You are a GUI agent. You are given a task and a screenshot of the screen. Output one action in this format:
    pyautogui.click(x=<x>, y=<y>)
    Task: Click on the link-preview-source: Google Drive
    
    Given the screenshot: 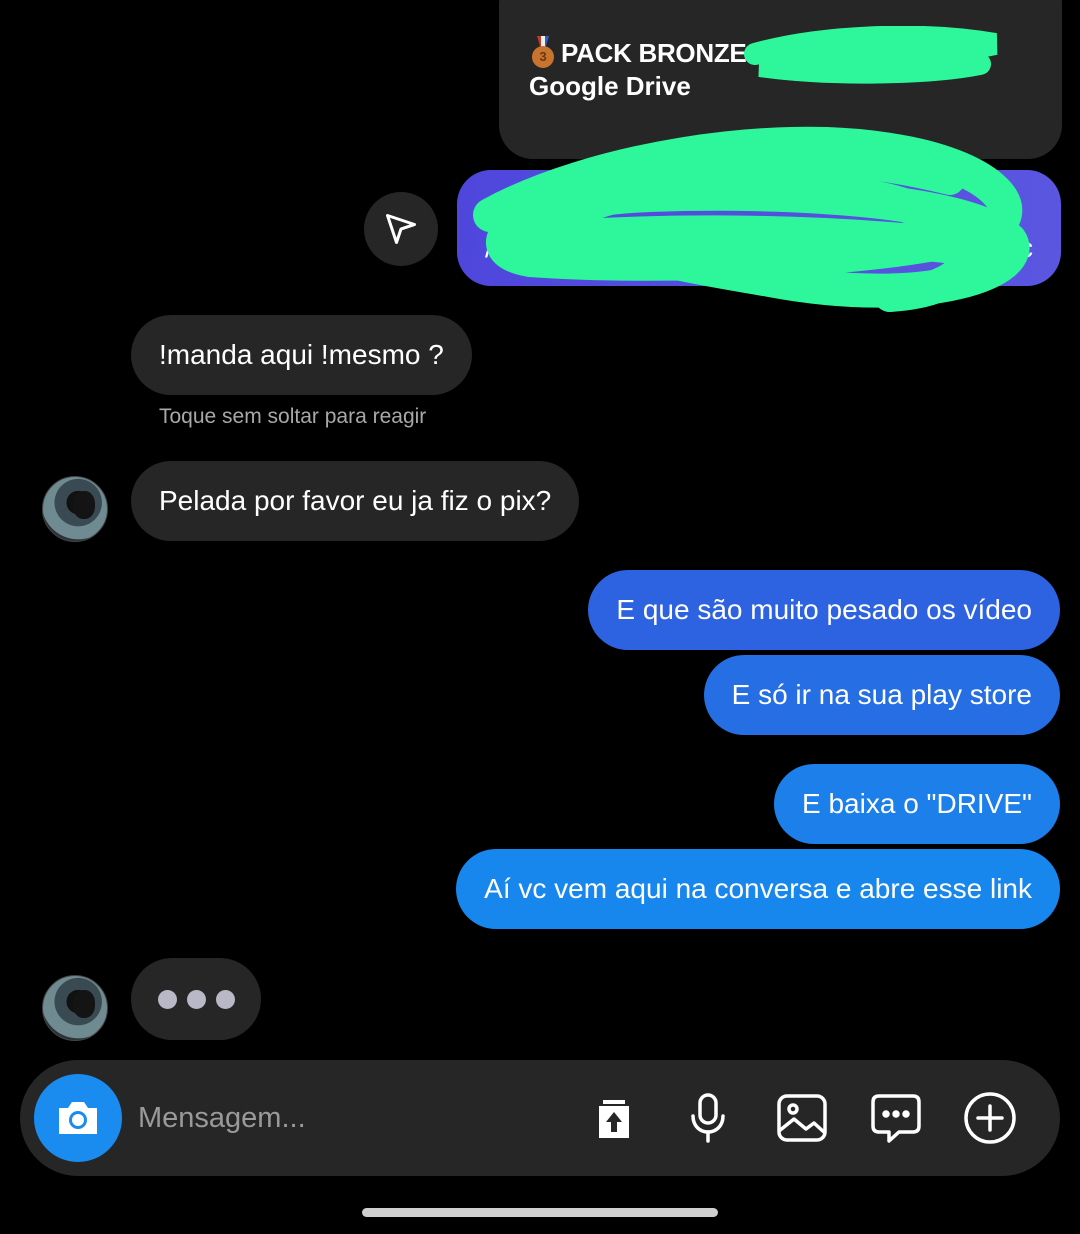 What is the action you would take?
    pyautogui.click(x=610, y=86)
    